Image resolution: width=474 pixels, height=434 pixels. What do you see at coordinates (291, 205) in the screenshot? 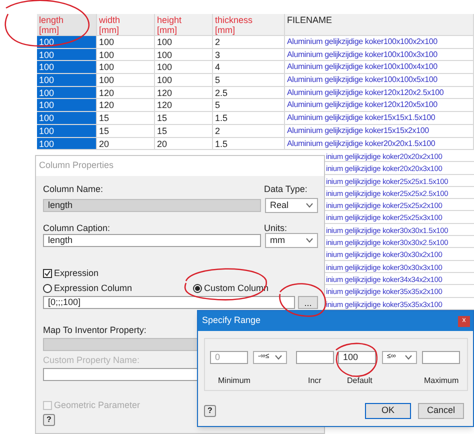
I see `dropdown: Real` at bounding box center [291, 205].